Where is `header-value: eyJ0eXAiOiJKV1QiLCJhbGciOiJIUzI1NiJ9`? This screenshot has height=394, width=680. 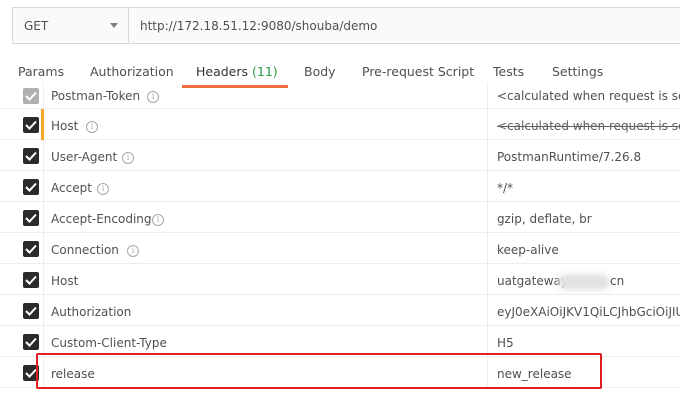 header-value: eyJ0eXAiOiJKV1QiLCJhbGciOiJIUzI1NiJ9 is located at coordinates (588, 312).